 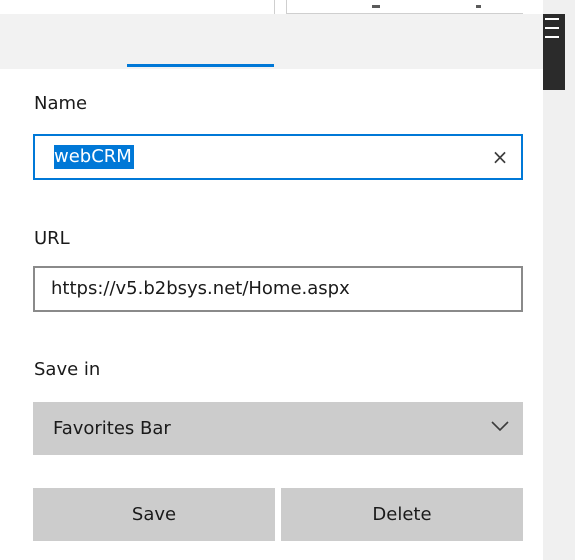 What do you see at coordinates (500, 157) in the screenshot?
I see `close-icon: ×` at bounding box center [500, 157].